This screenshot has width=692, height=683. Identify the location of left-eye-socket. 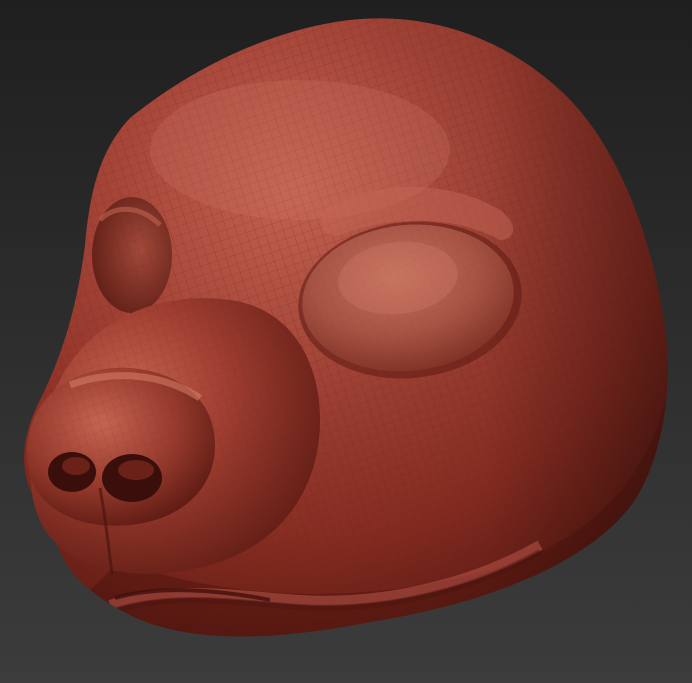
(132, 255).